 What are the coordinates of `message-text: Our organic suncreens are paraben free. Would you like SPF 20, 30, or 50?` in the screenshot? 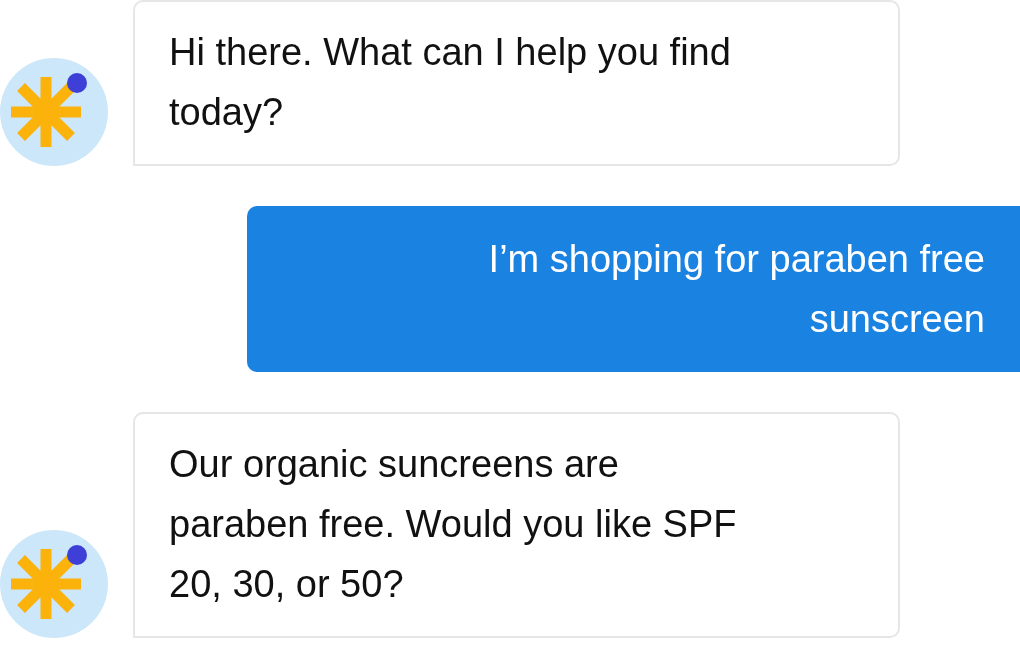 It's located at (453, 524).